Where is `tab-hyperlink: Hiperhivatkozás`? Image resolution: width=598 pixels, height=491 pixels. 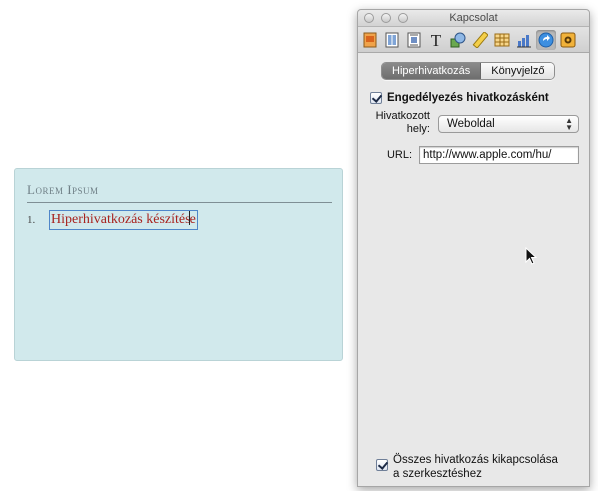
tab-hyperlink: Hiperhivatkozás is located at coordinates (432, 71).